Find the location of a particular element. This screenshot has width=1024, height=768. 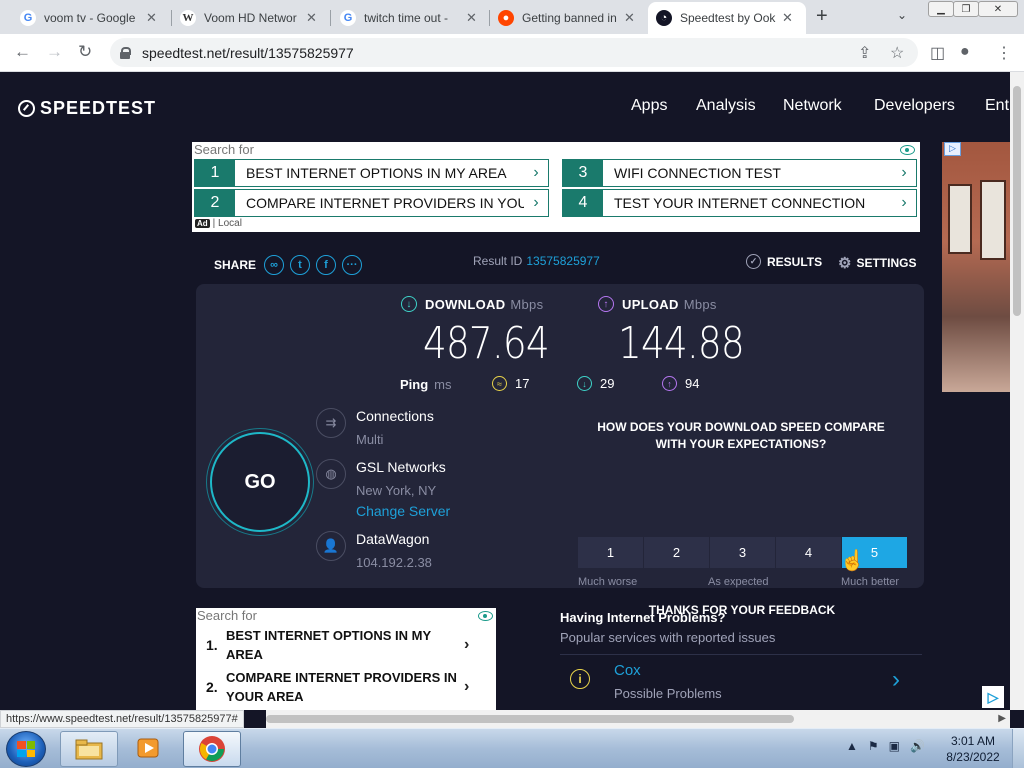

nav-analysis: Analysis is located at coordinates (726, 106).